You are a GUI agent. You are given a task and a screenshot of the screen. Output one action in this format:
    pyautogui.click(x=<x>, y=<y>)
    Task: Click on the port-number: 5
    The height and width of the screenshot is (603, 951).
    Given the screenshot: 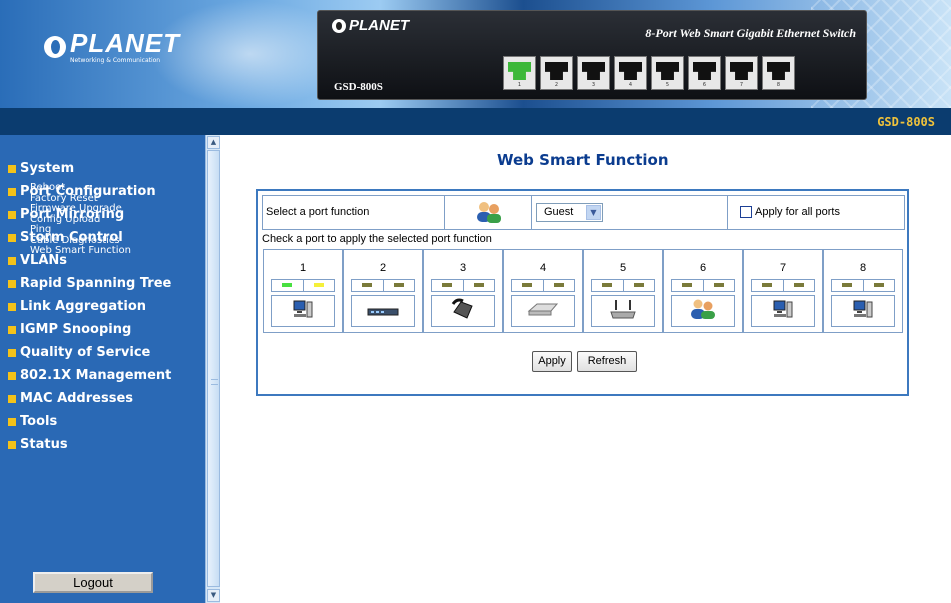 What is the action you would take?
    pyautogui.click(x=623, y=268)
    